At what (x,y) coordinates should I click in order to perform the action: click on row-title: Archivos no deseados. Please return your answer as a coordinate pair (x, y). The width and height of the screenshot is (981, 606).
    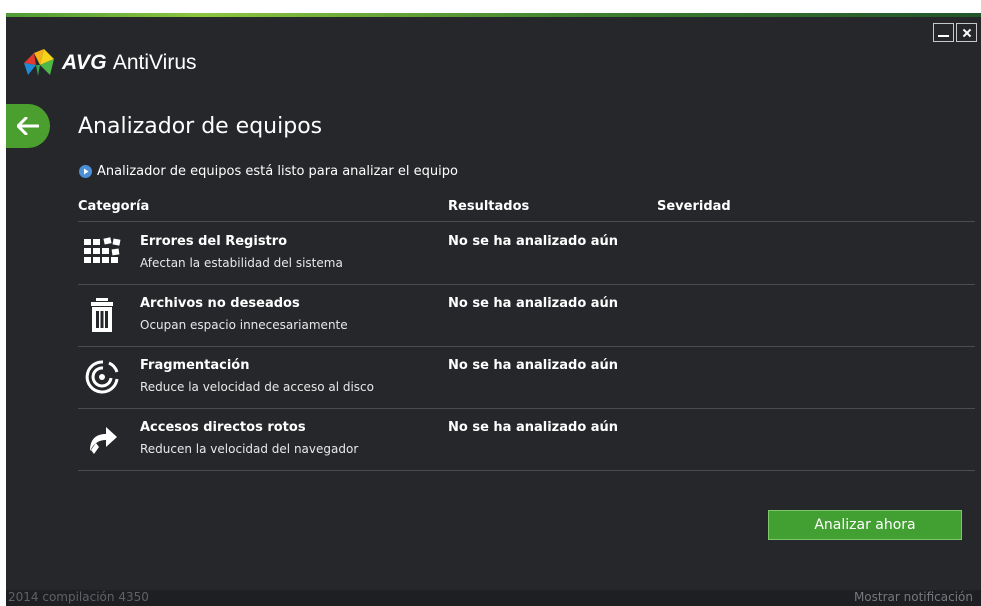
    Looking at the image, I should click on (220, 303).